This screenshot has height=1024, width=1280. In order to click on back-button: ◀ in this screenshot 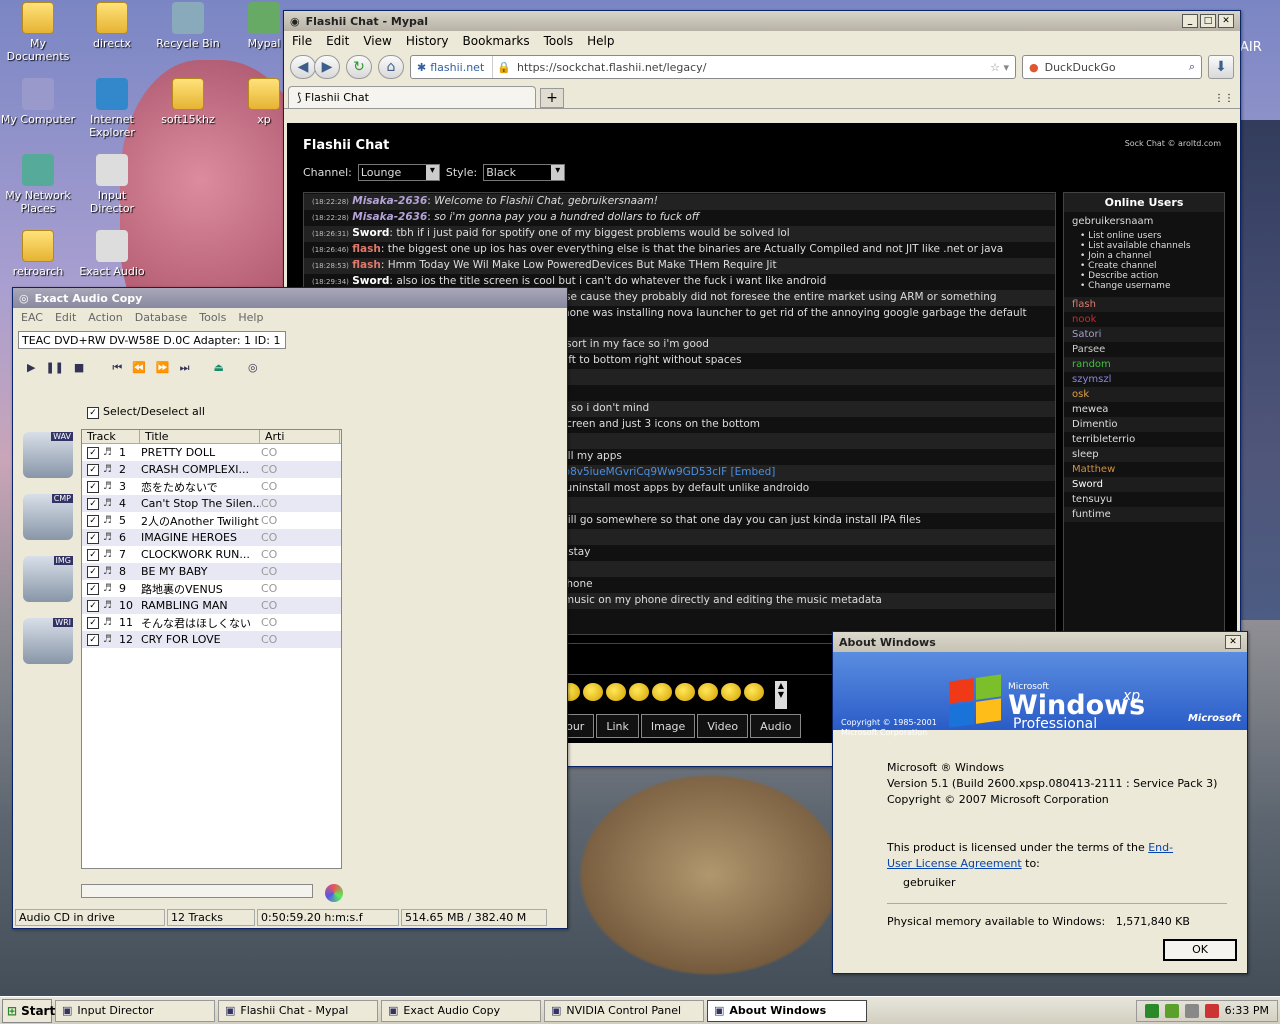, I will do `click(303, 67)`.